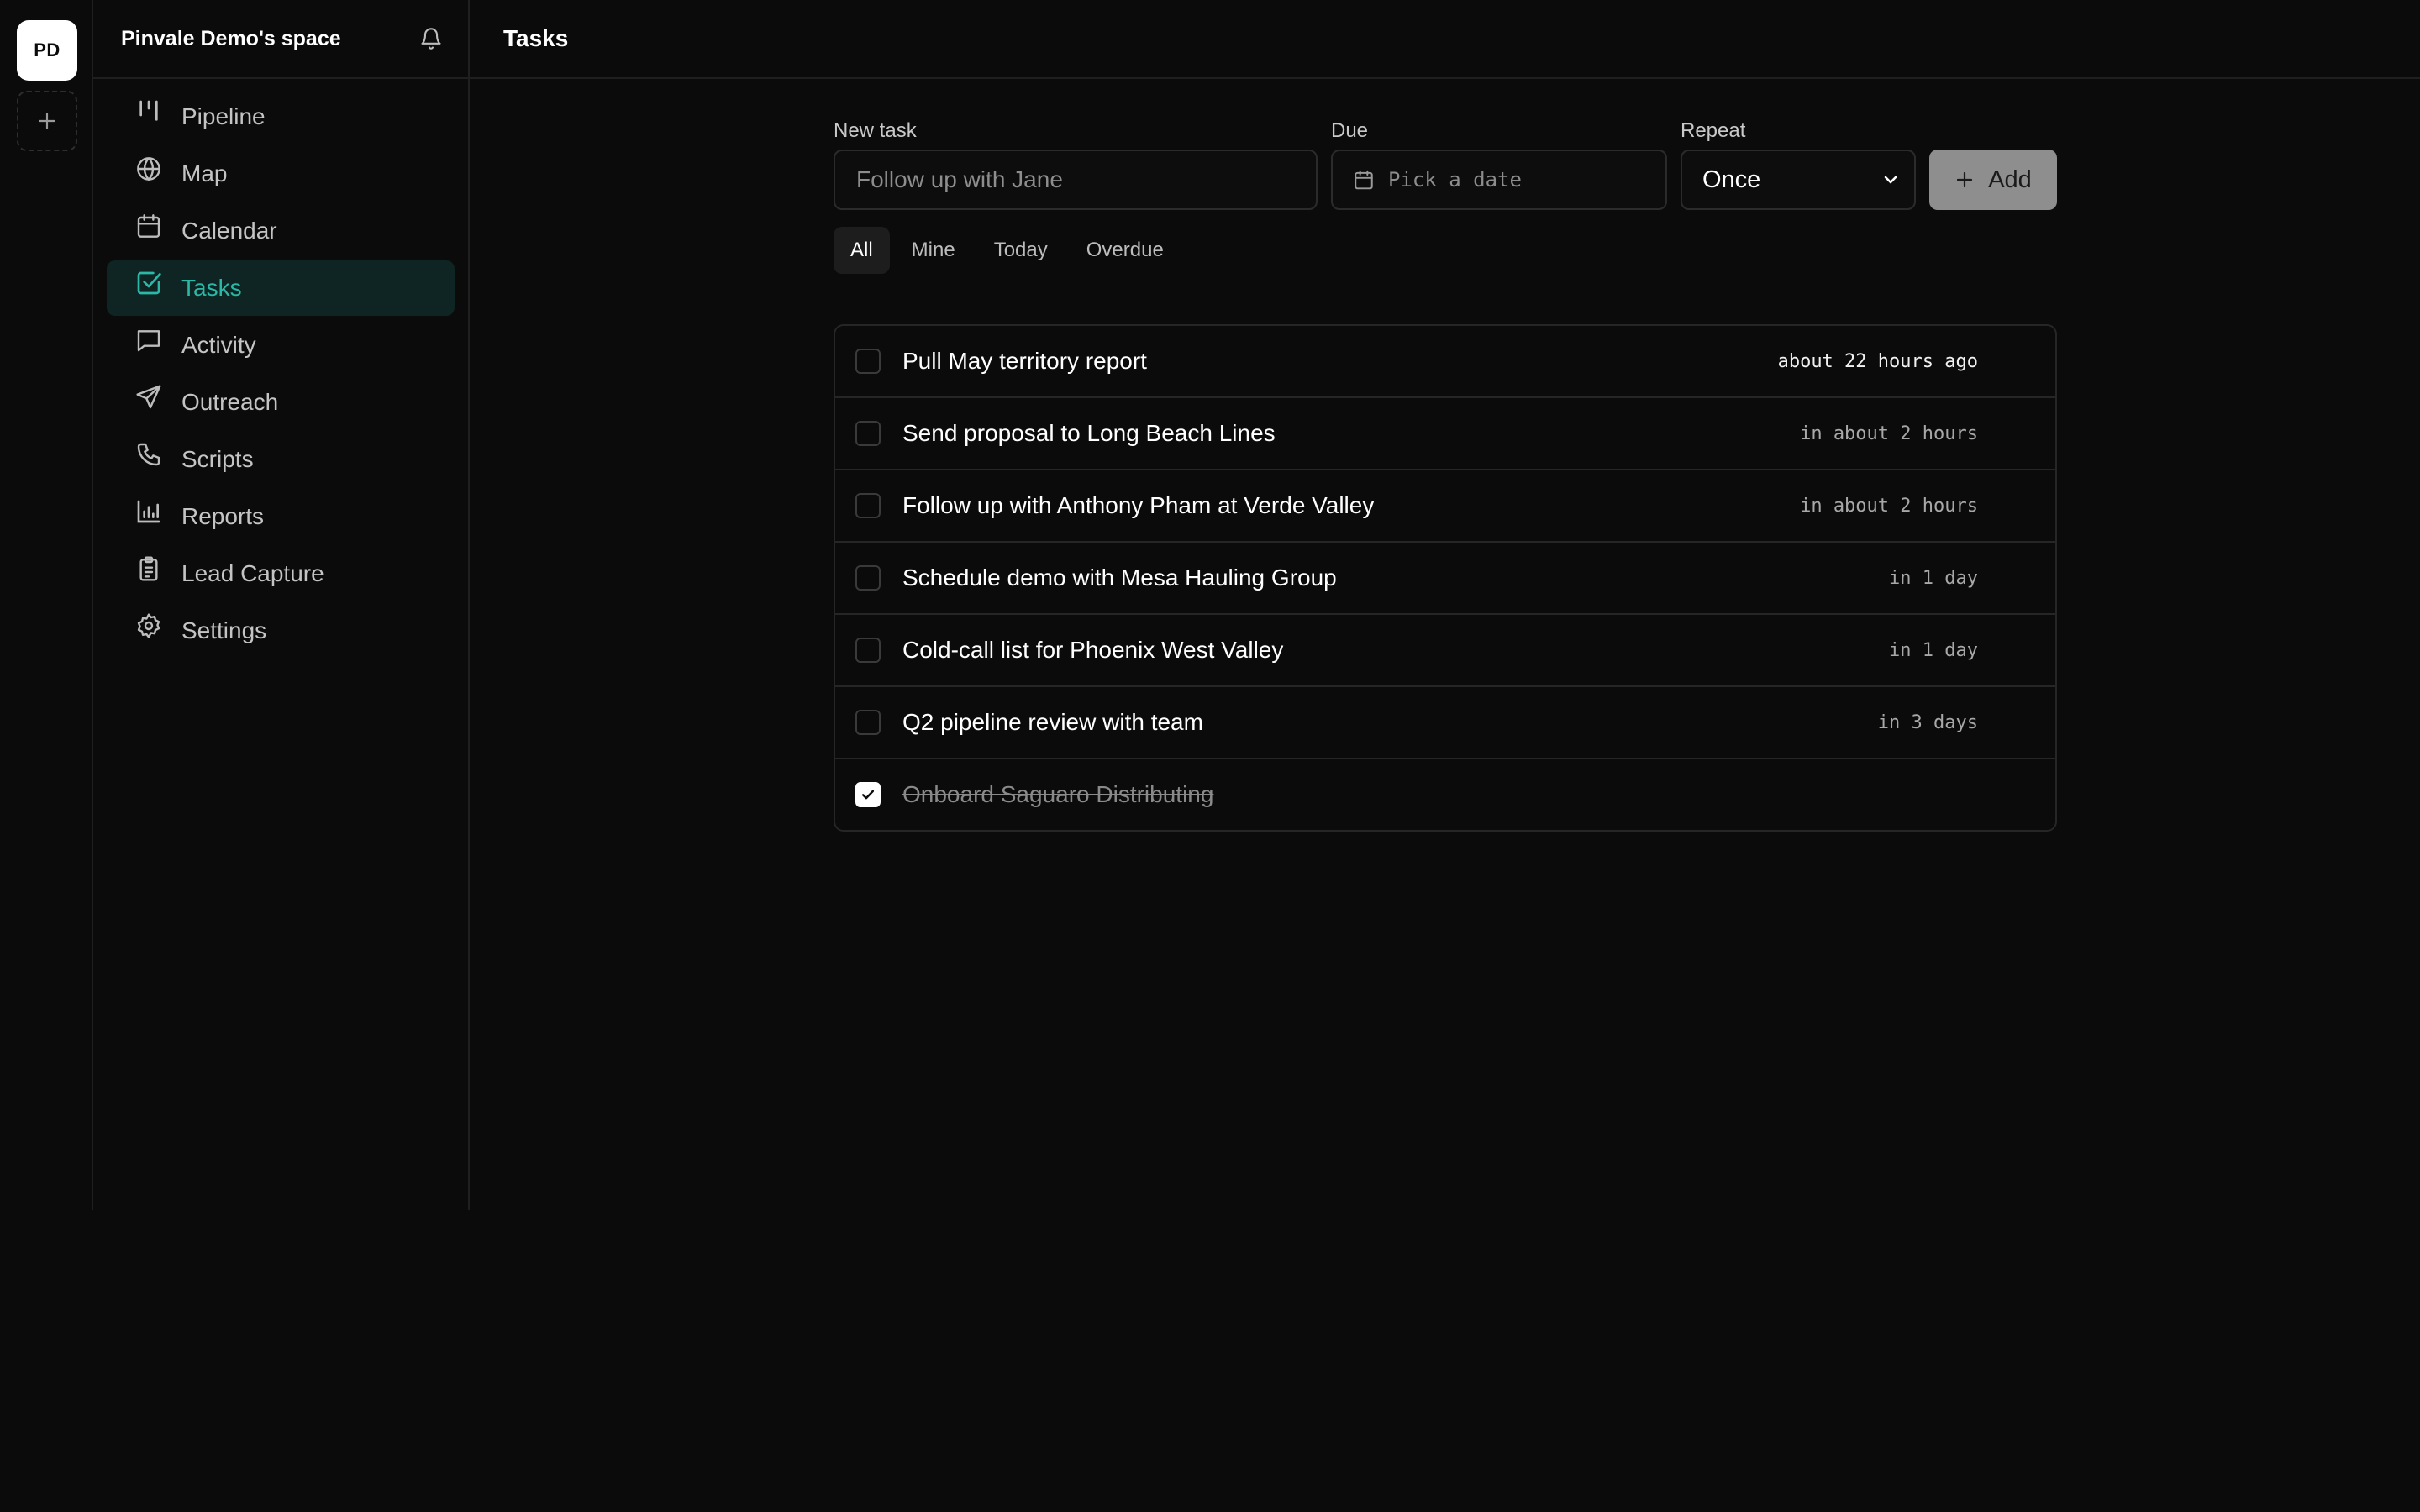 This screenshot has height=1512, width=2420. I want to click on page-title: Tasks, so click(536, 38).